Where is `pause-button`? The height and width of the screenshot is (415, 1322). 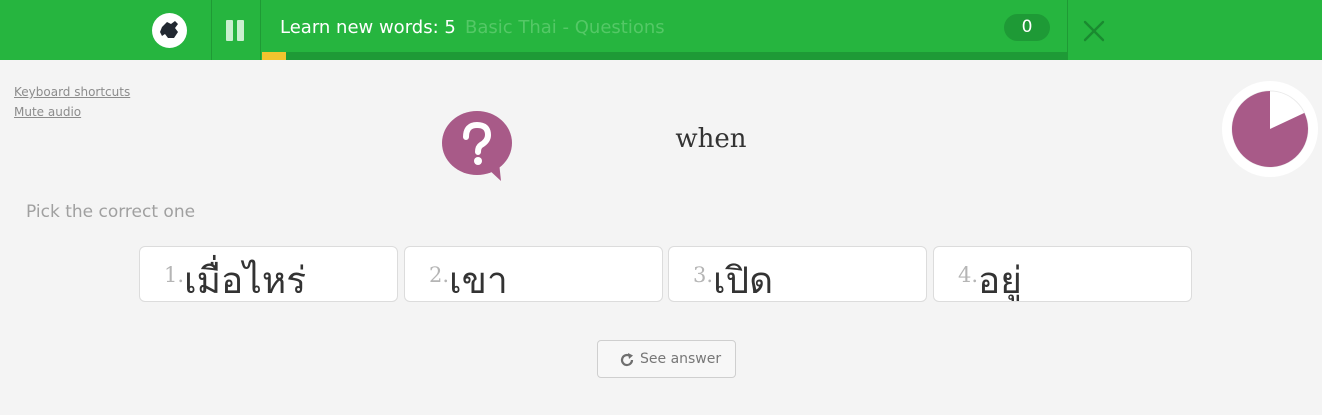 pause-button is located at coordinates (237, 30).